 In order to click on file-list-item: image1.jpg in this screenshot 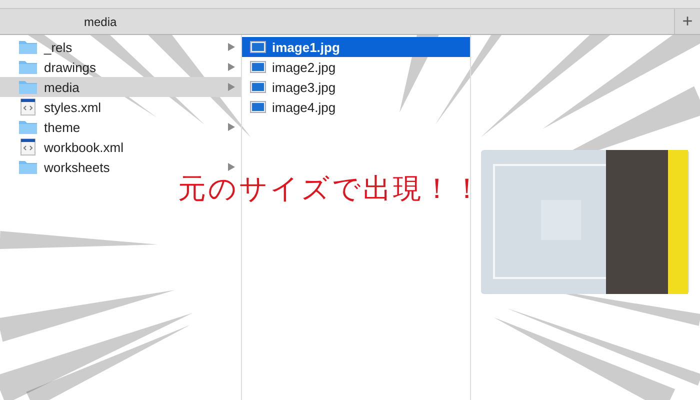, I will do `click(356, 47)`.